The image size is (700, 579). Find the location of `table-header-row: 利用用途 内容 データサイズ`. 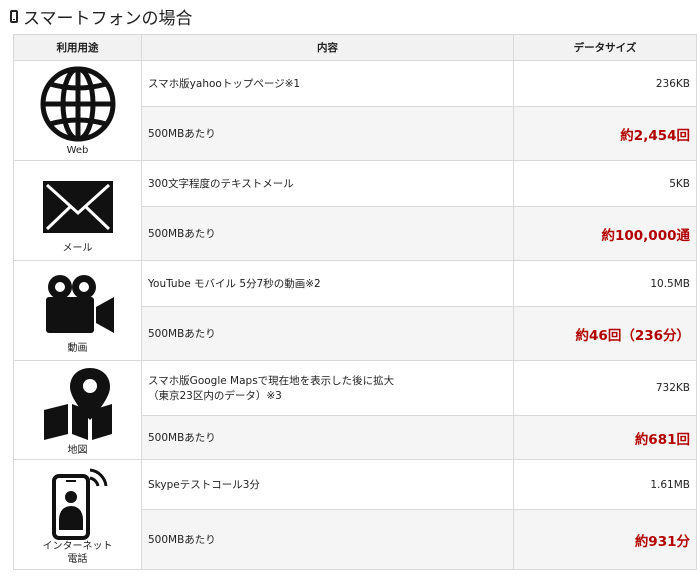

table-header-row: 利用用途 内容 データサイズ is located at coordinates (355, 47).